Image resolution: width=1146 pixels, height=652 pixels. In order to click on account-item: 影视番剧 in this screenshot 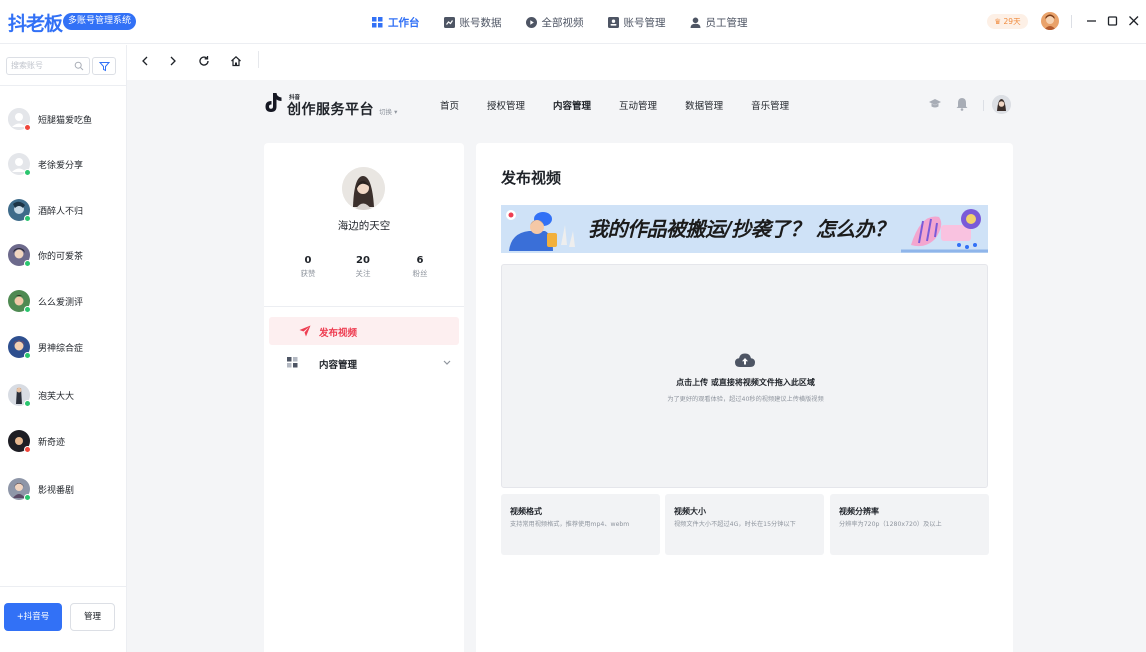, I will do `click(64, 489)`.